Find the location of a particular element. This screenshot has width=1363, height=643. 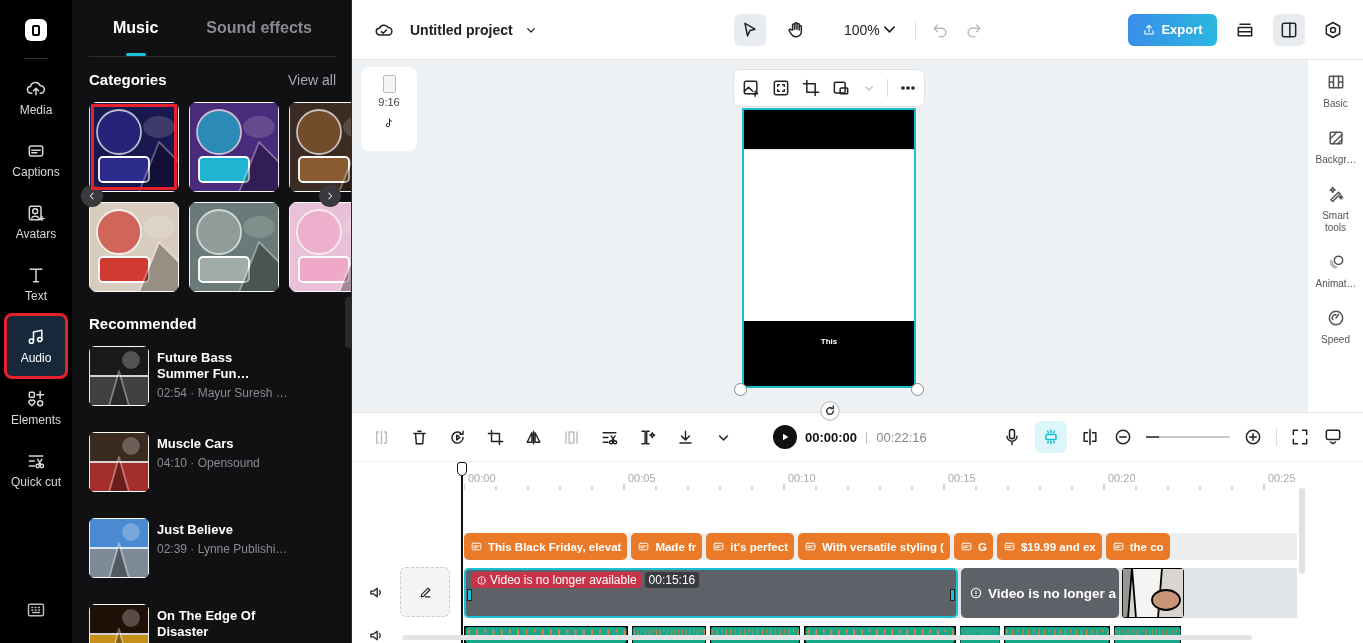

phone-icon is located at coordinates (389, 84).